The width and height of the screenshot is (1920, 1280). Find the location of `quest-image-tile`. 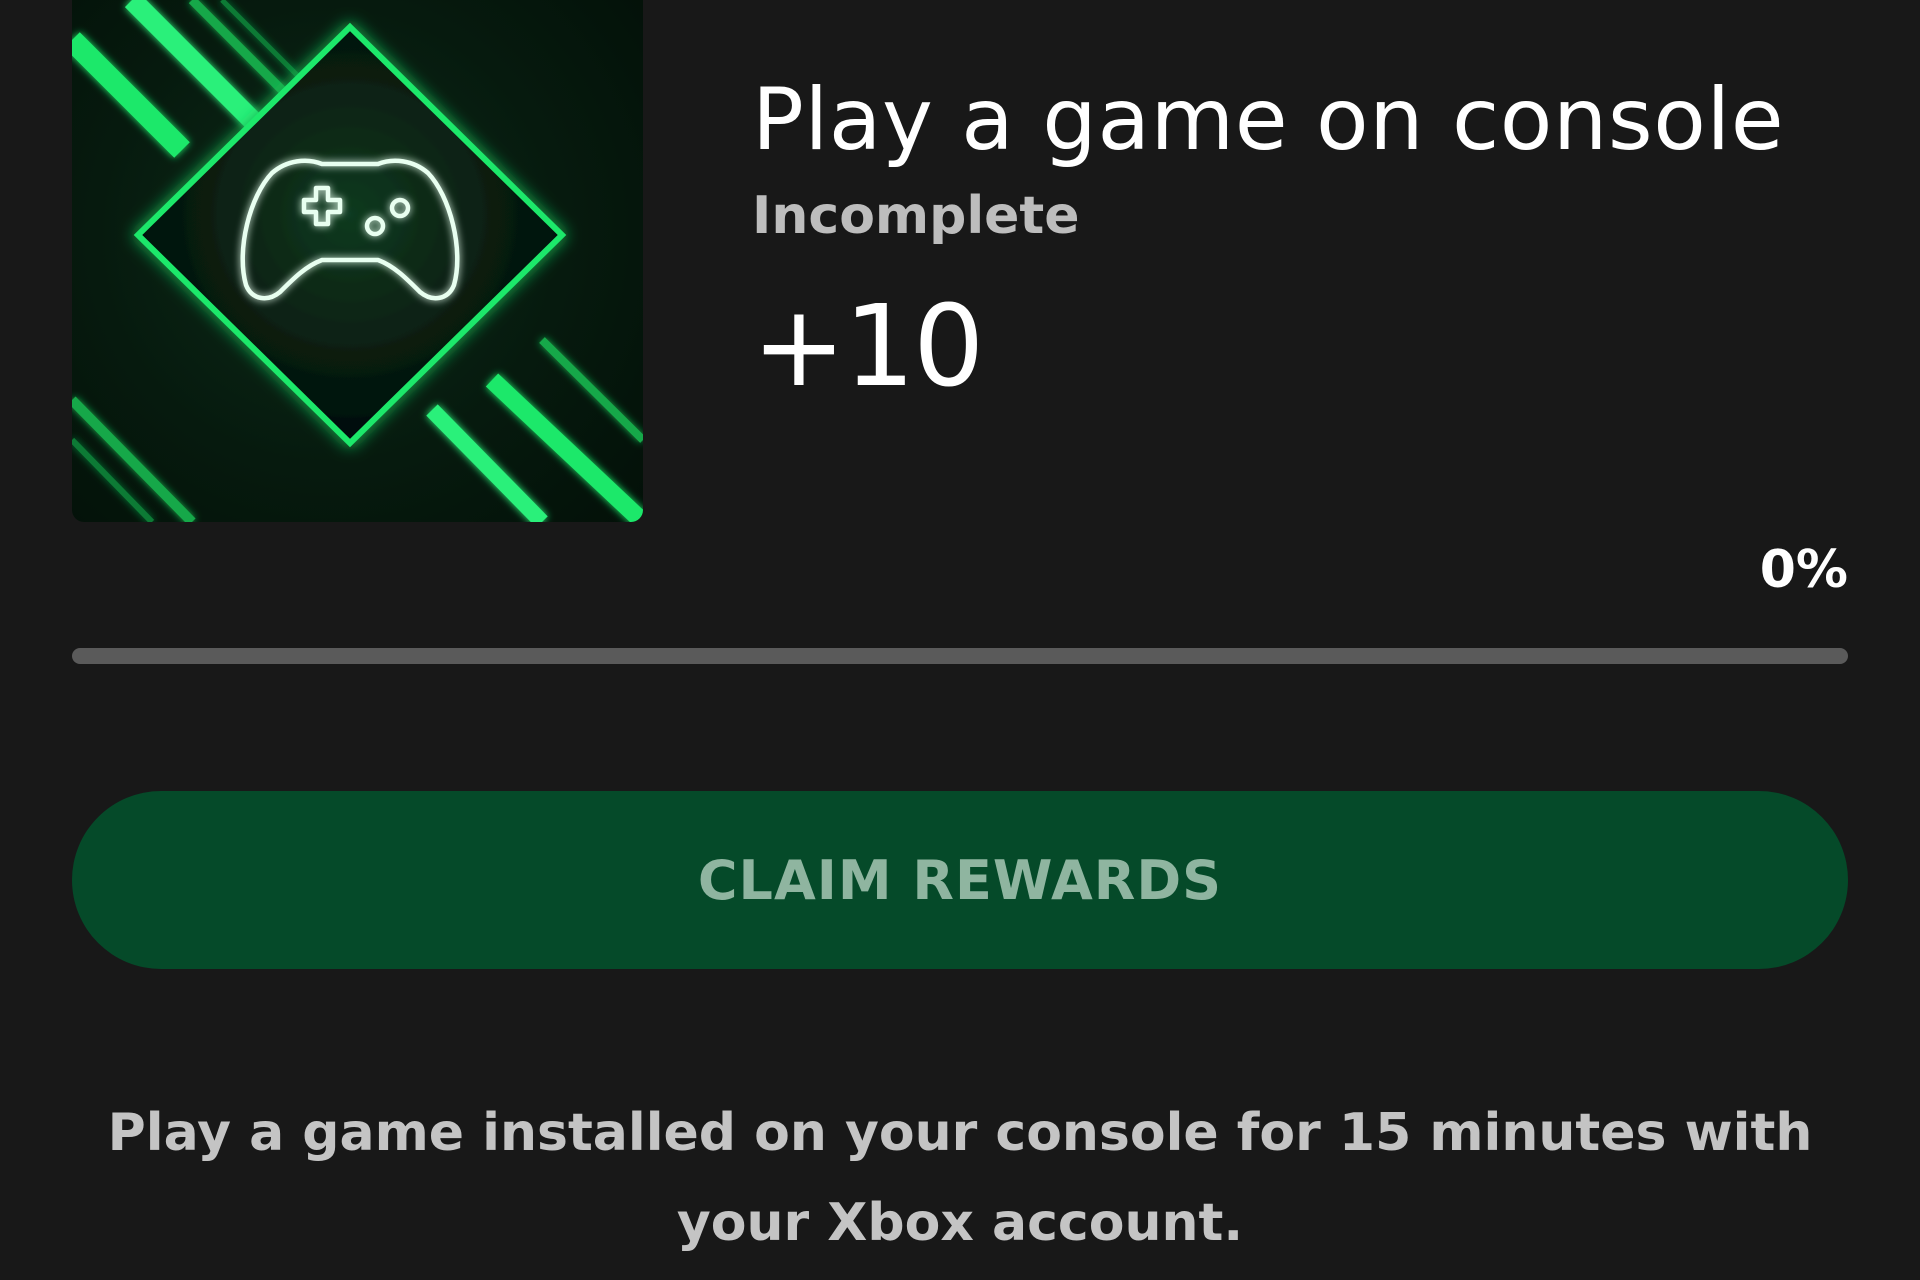

quest-image-tile is located at coordinates (357, 261).